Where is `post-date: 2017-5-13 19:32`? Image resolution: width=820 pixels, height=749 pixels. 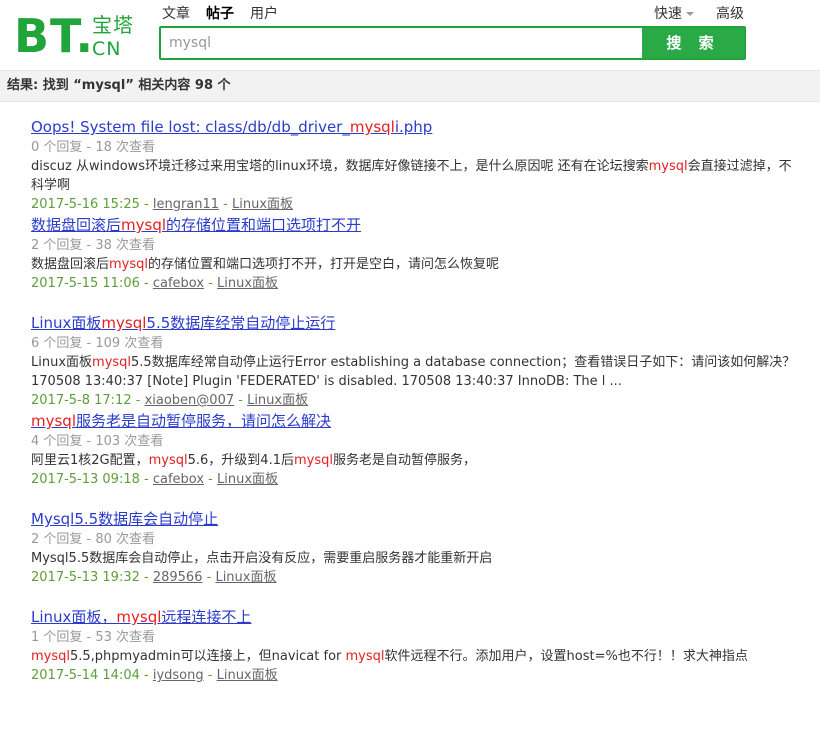 post-date: 2017-5-13 19:32 is located at coordinates (85, 577).